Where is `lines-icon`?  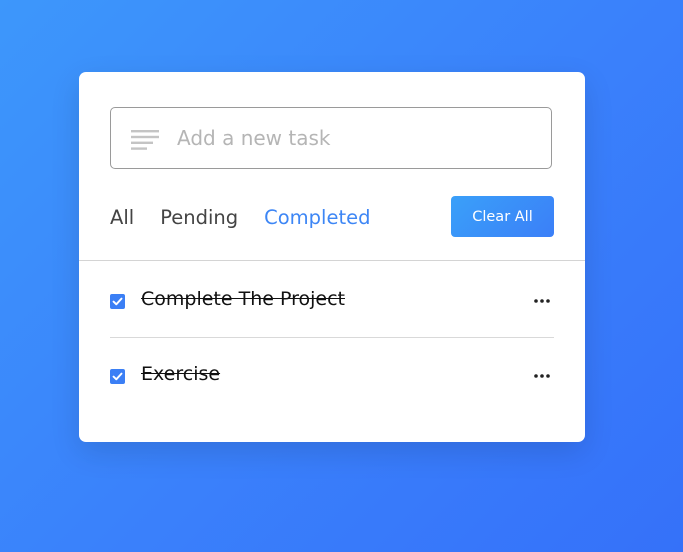 lines-icon is located at coordinates (146, 140).